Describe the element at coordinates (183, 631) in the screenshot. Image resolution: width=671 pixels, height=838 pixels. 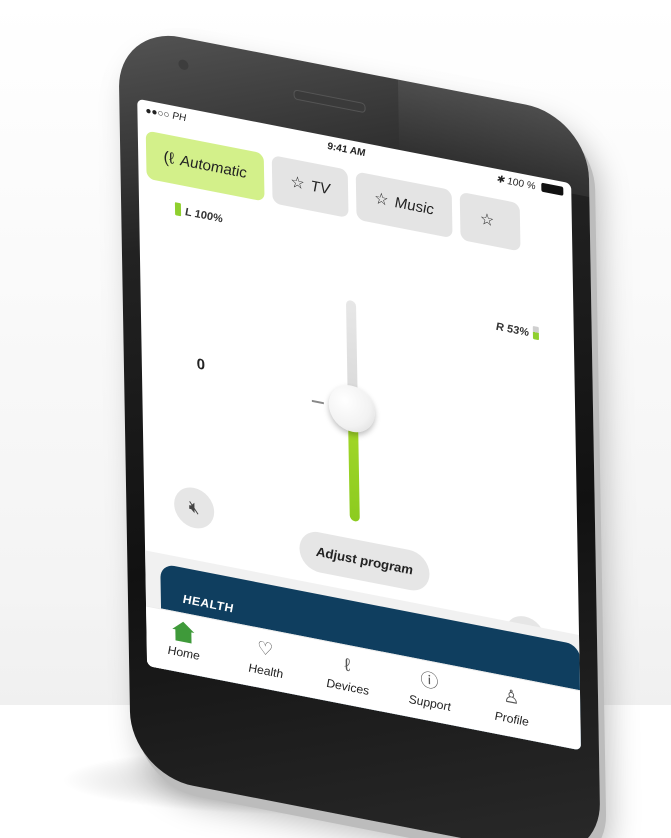
I see `home-icon` at that location.